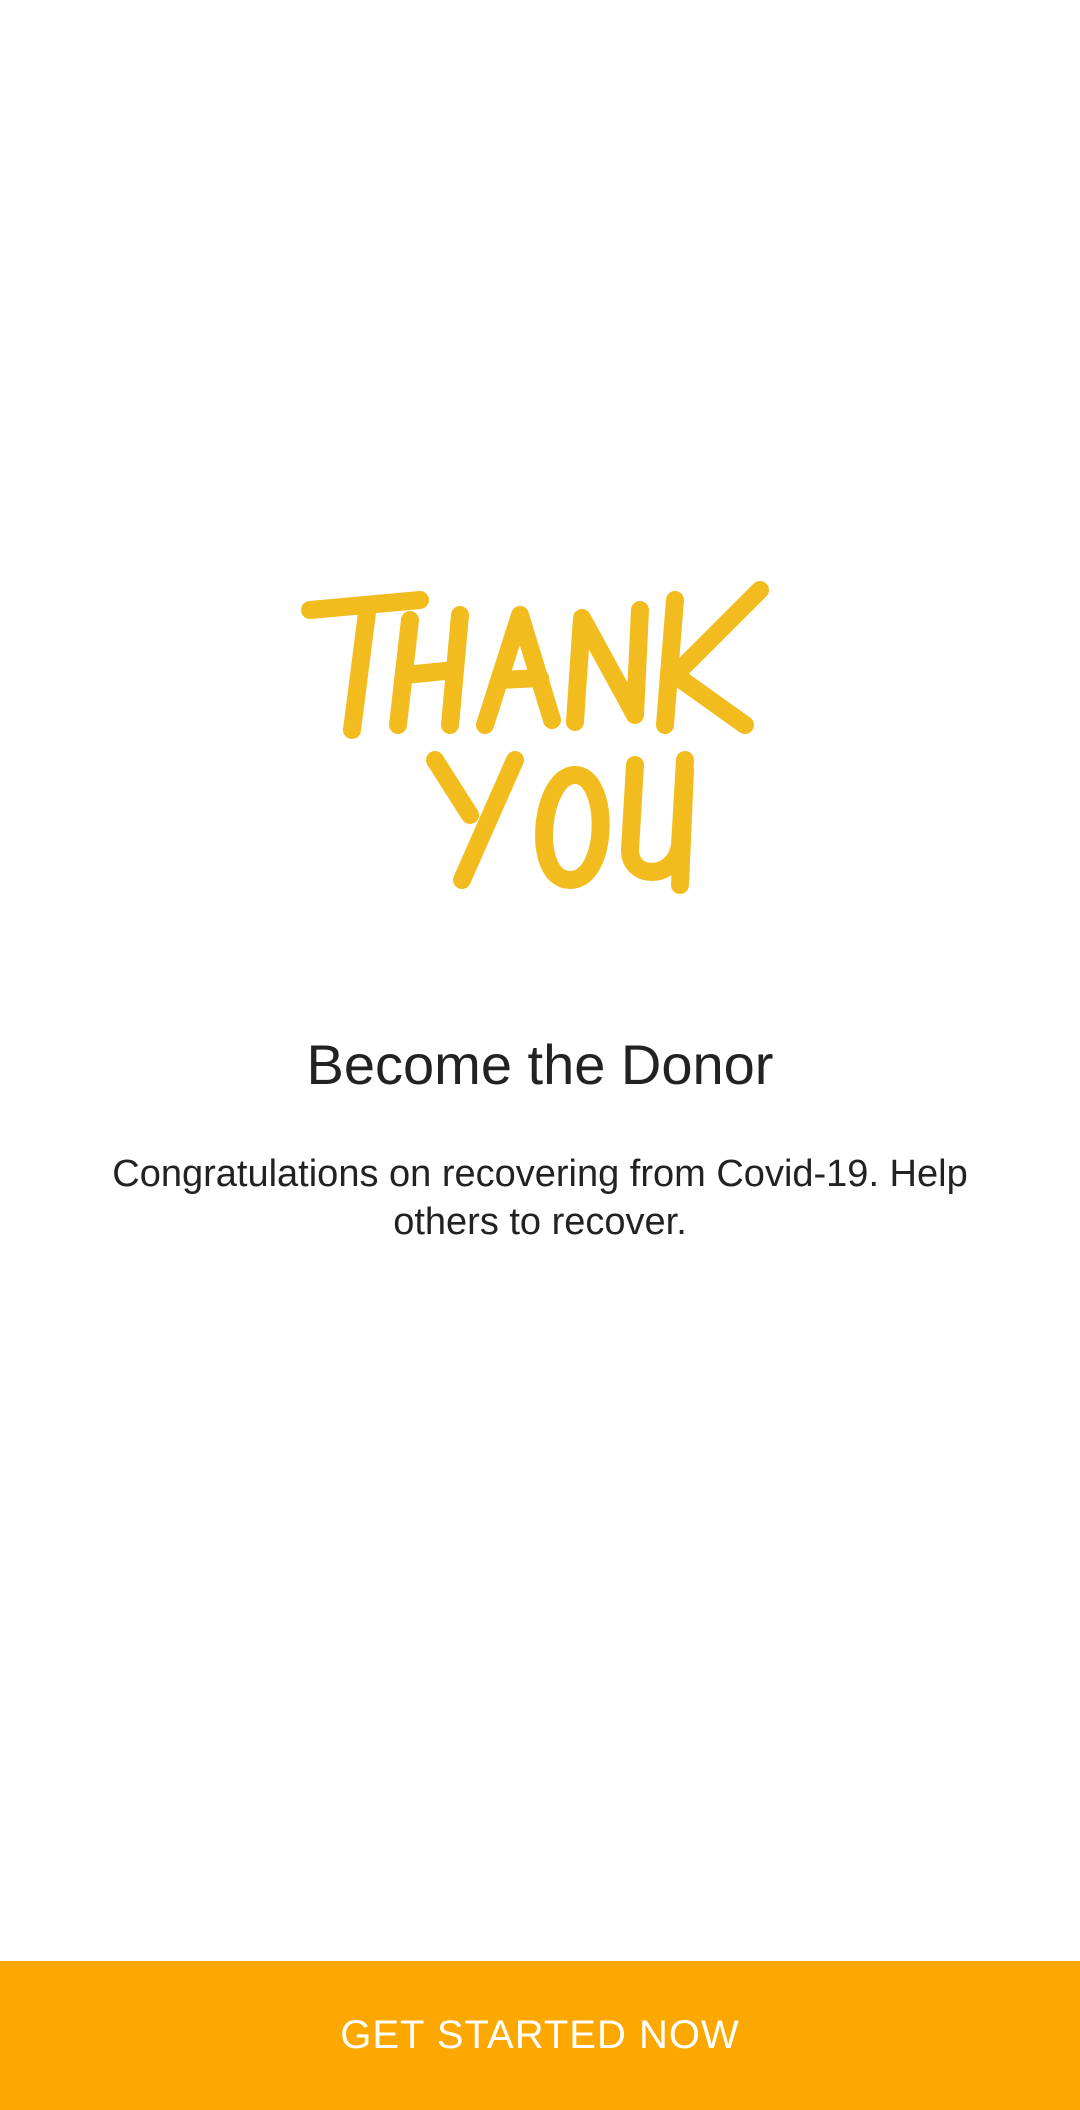 Image resolution: width=1080 pixels, height=2110 pixels. Describe the element at coordinates (540, 1064) in the screenshot. I see `page-title: Become the Donor` at that location.